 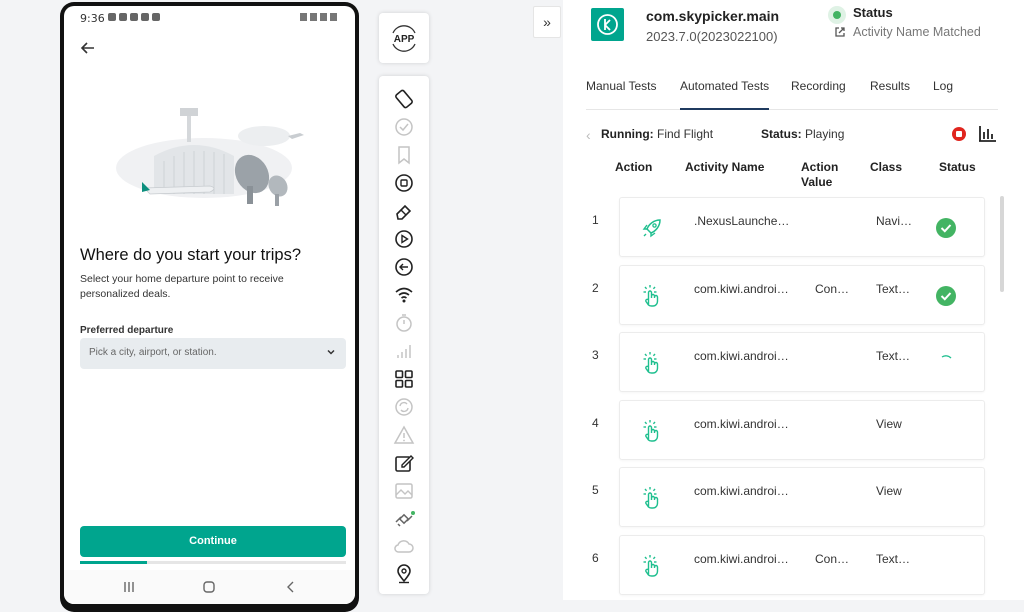 I want to click on system-status-icons, so click(x=318, y=17).